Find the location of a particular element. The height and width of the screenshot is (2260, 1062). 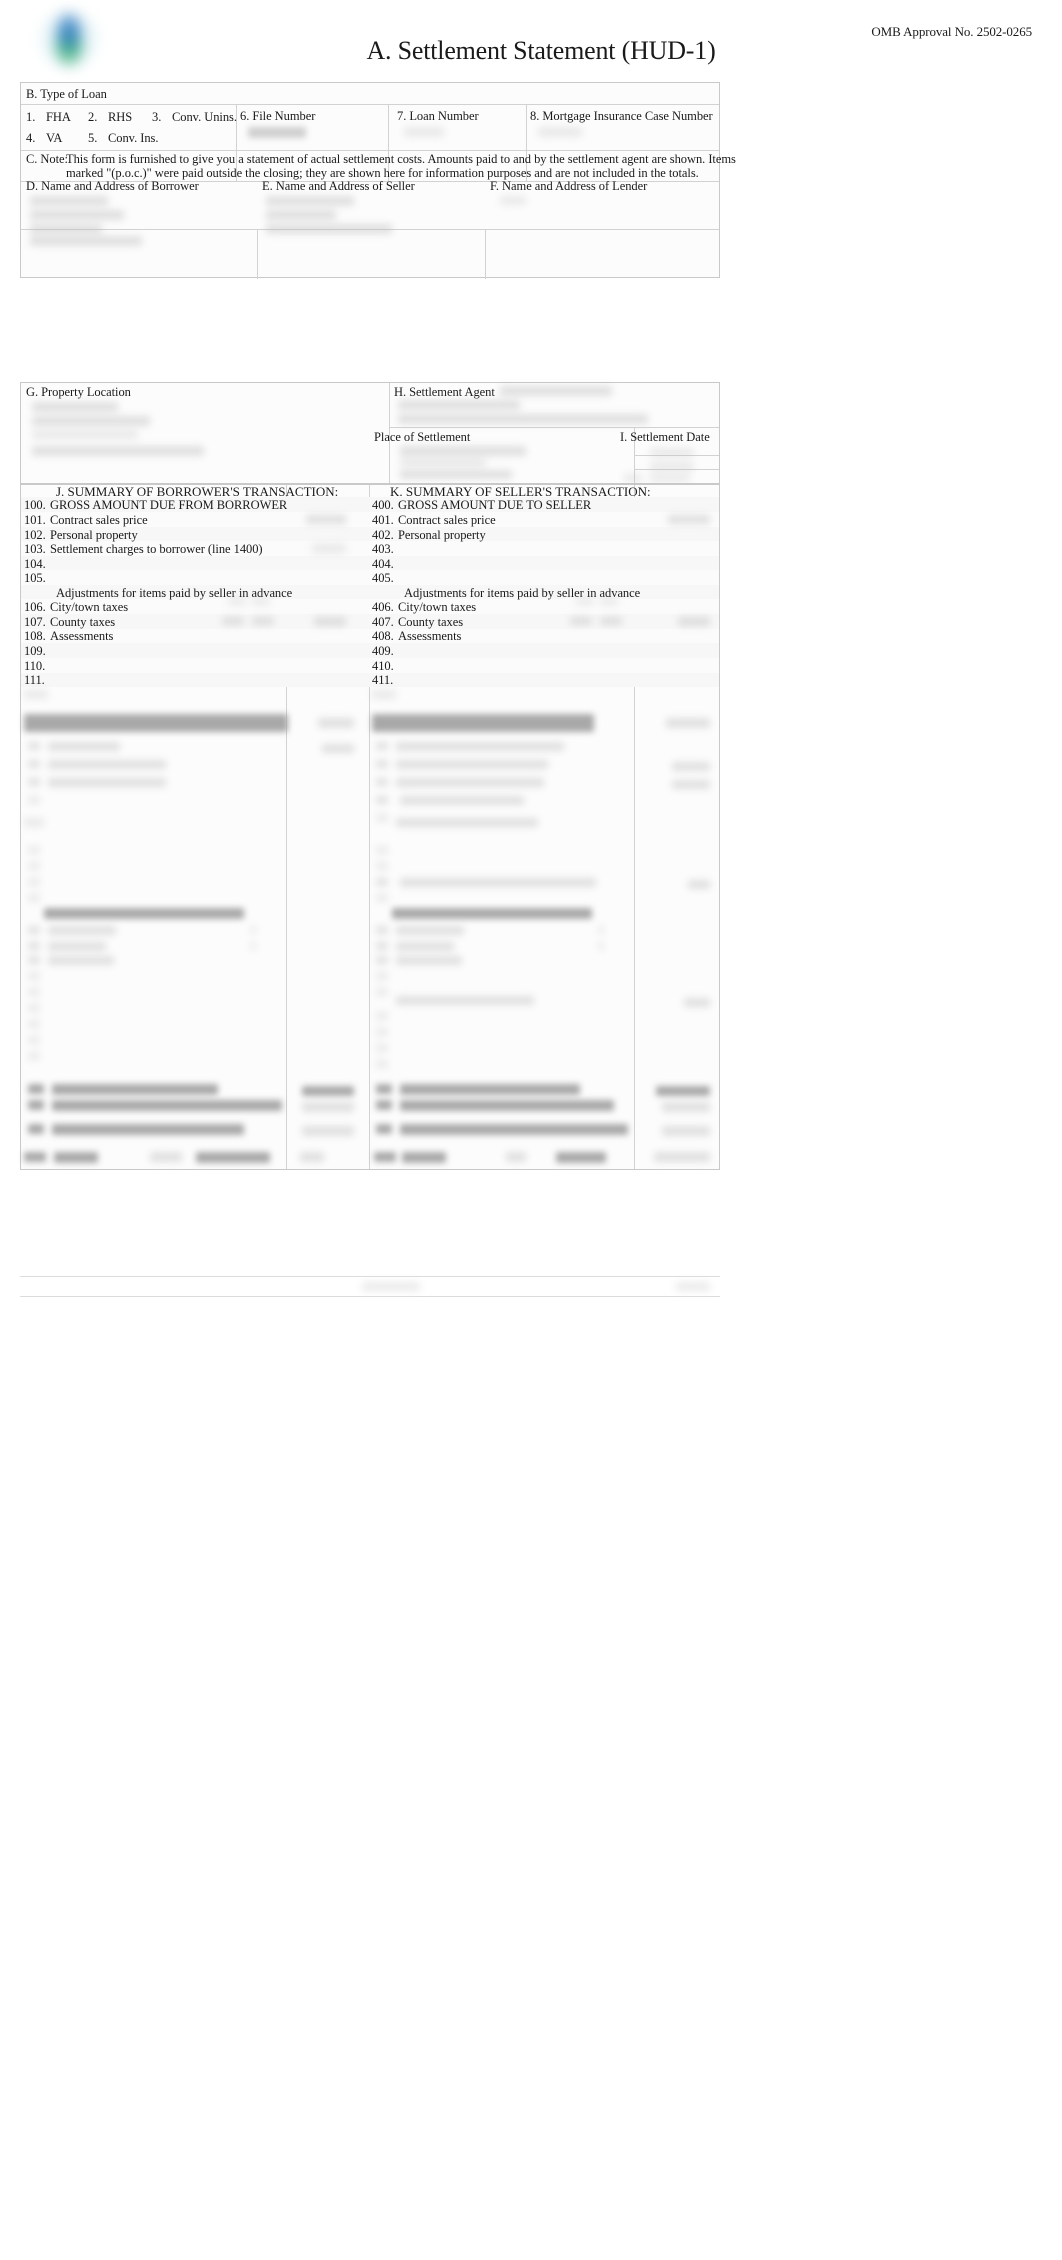

line-107-value is located at coordinates (330, 621).